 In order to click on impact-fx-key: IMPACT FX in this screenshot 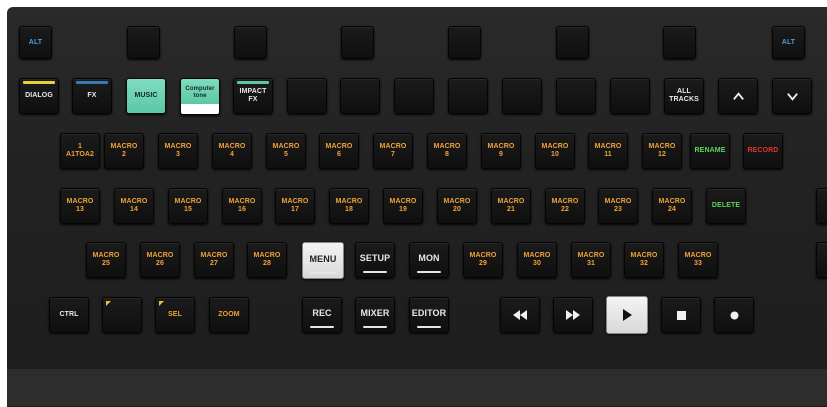, I will do `click(253, 96)`.